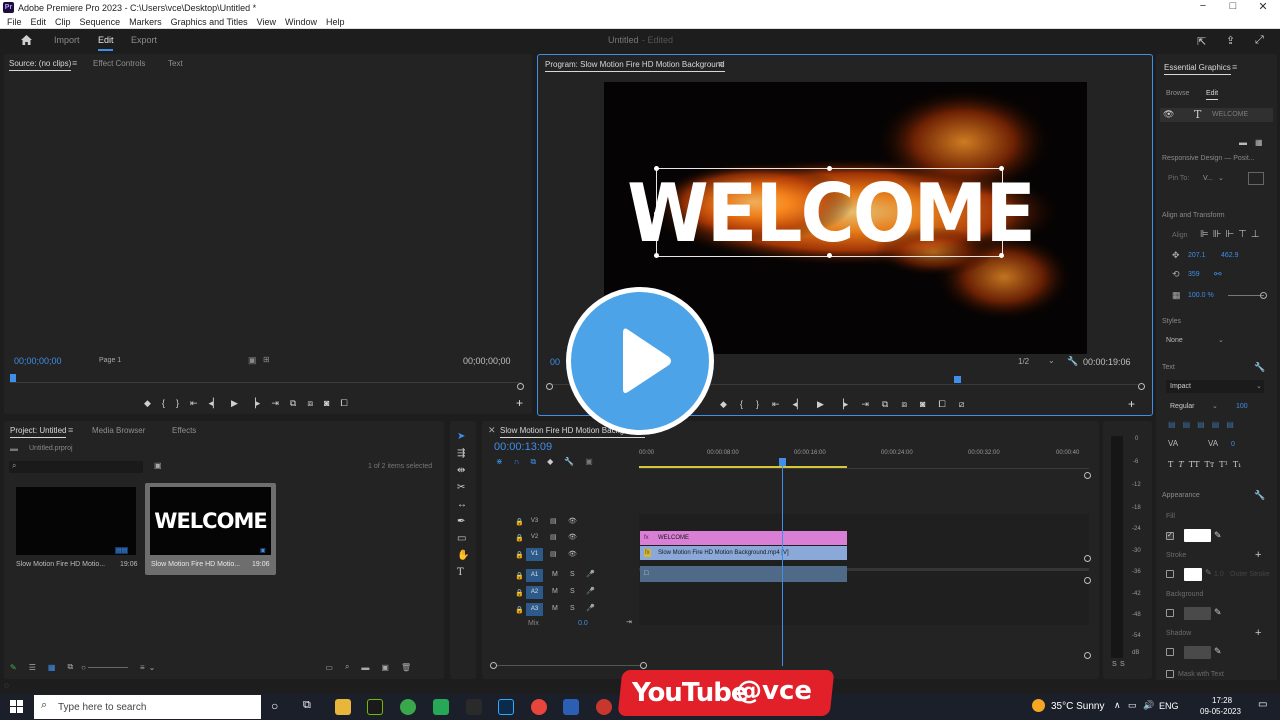 This screenshot has width=1280, height=720. Describe the element at coordinates (534, 537) in the screenshot. I see `track-v2: V2` at that location.